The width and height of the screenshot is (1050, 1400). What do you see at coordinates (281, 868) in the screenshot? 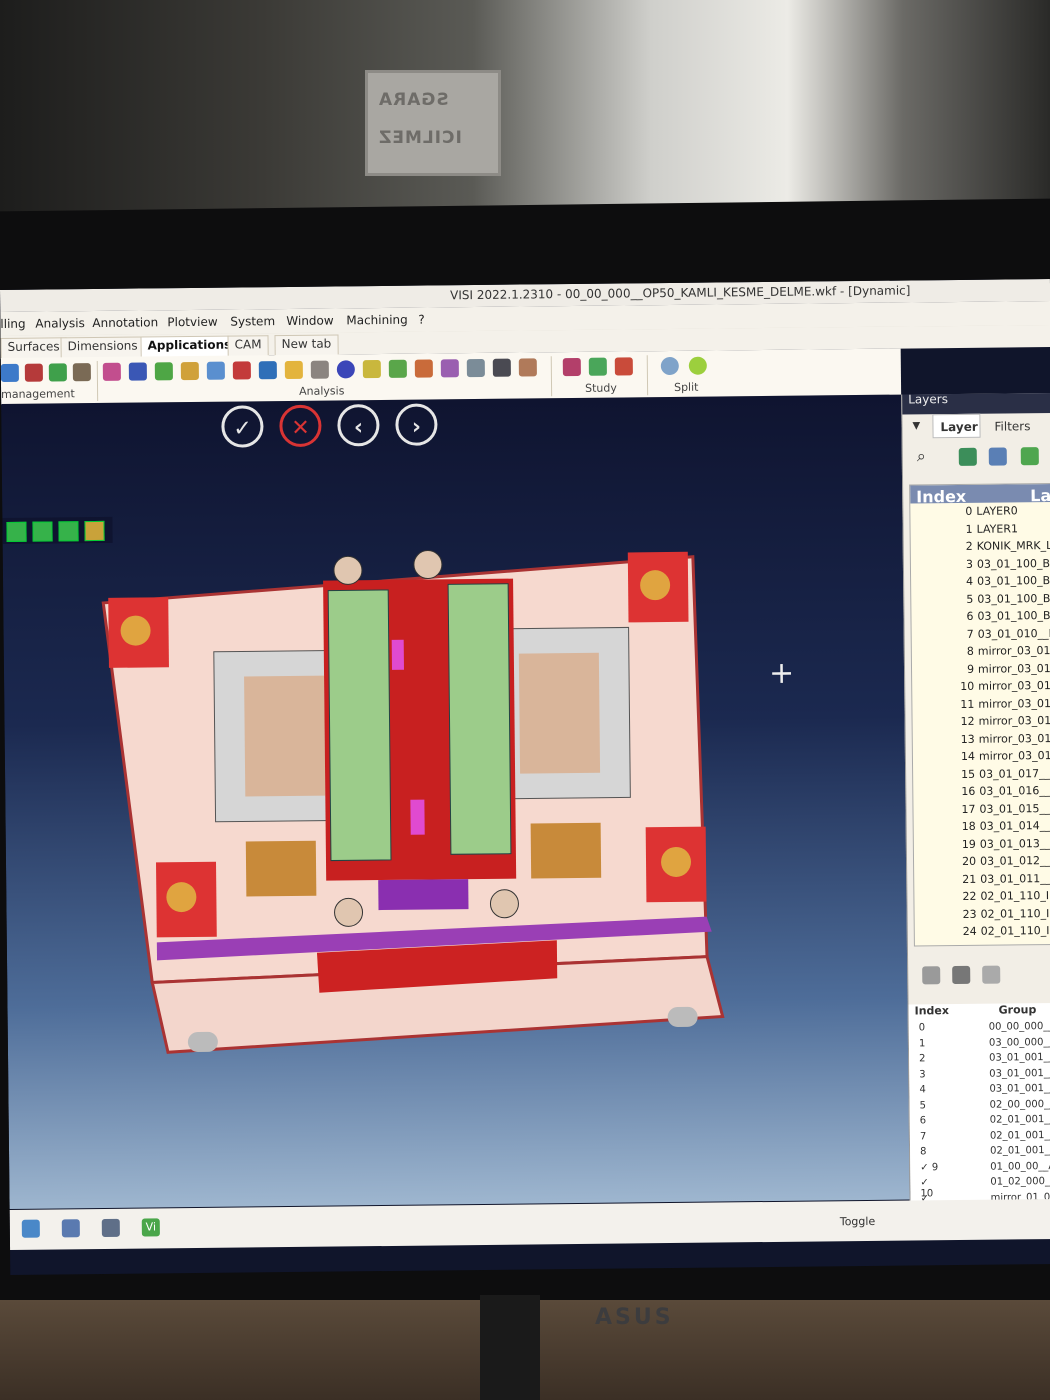
I see `left-coil` at bounding box center [281, 868].